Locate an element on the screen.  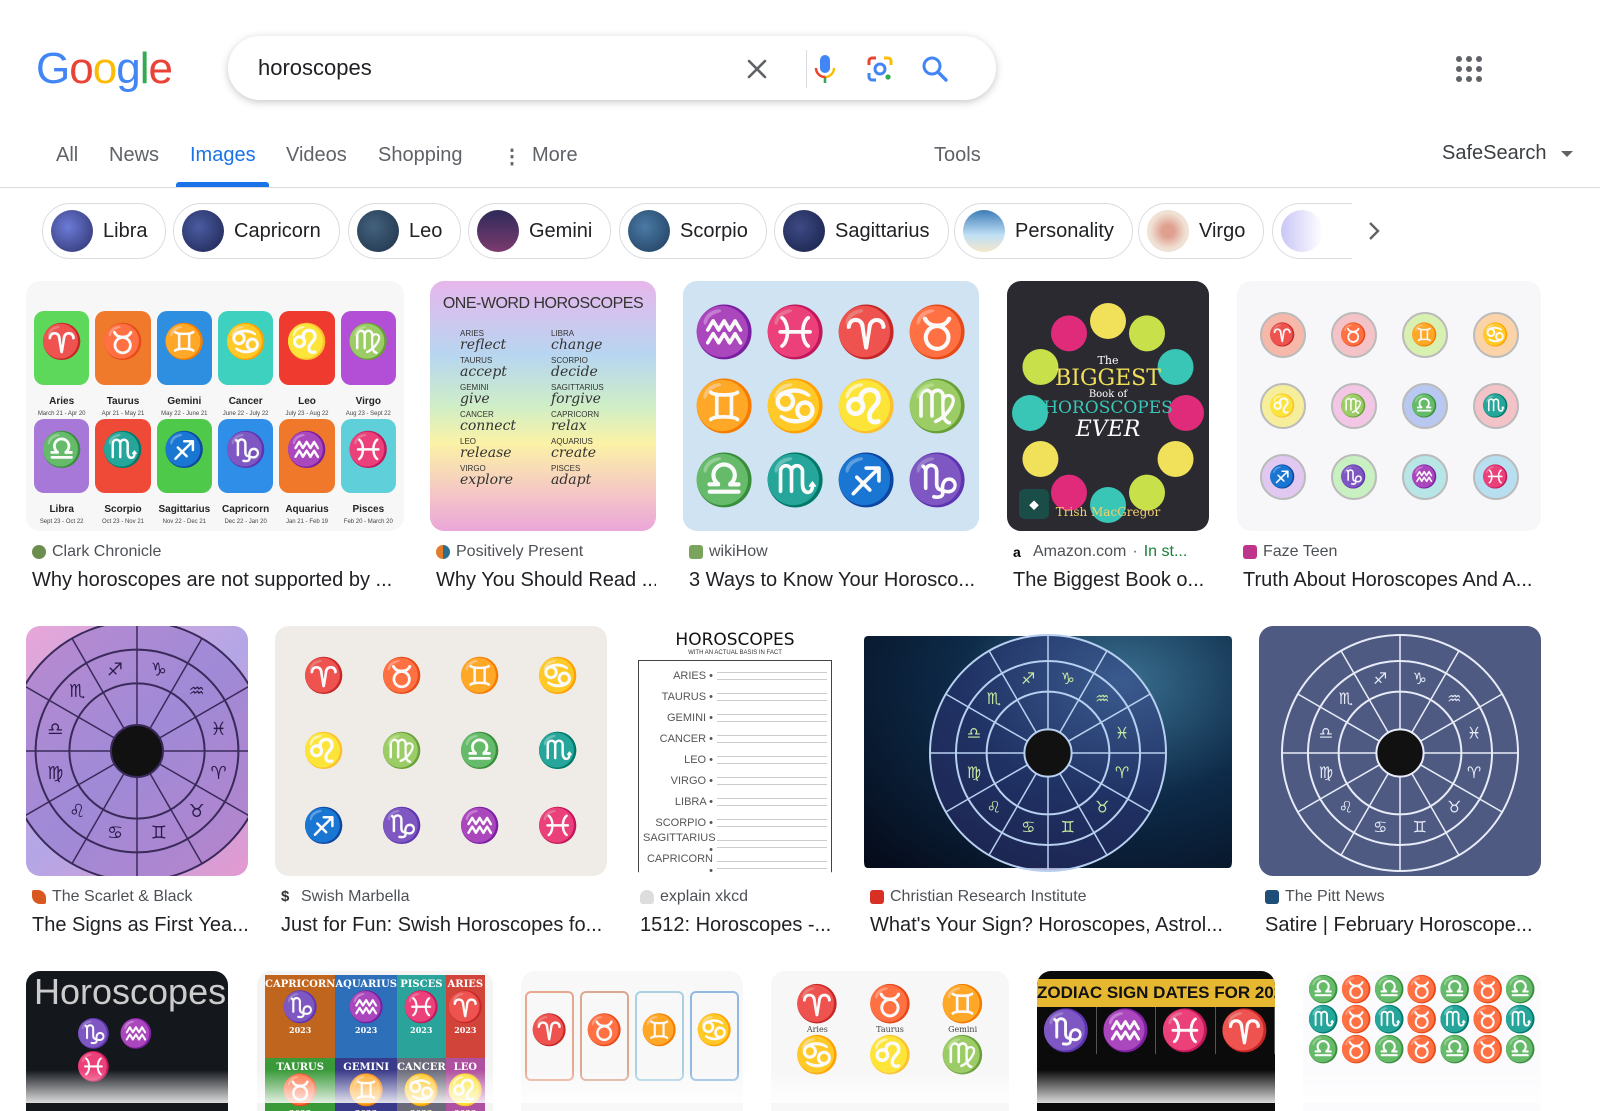
source-name: Christian Research Institute is located at coordinates (988, 896).